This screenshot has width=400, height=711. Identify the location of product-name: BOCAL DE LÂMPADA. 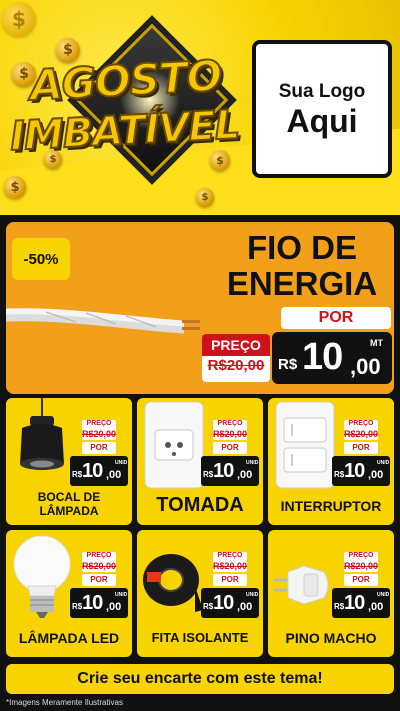
(69, 504).